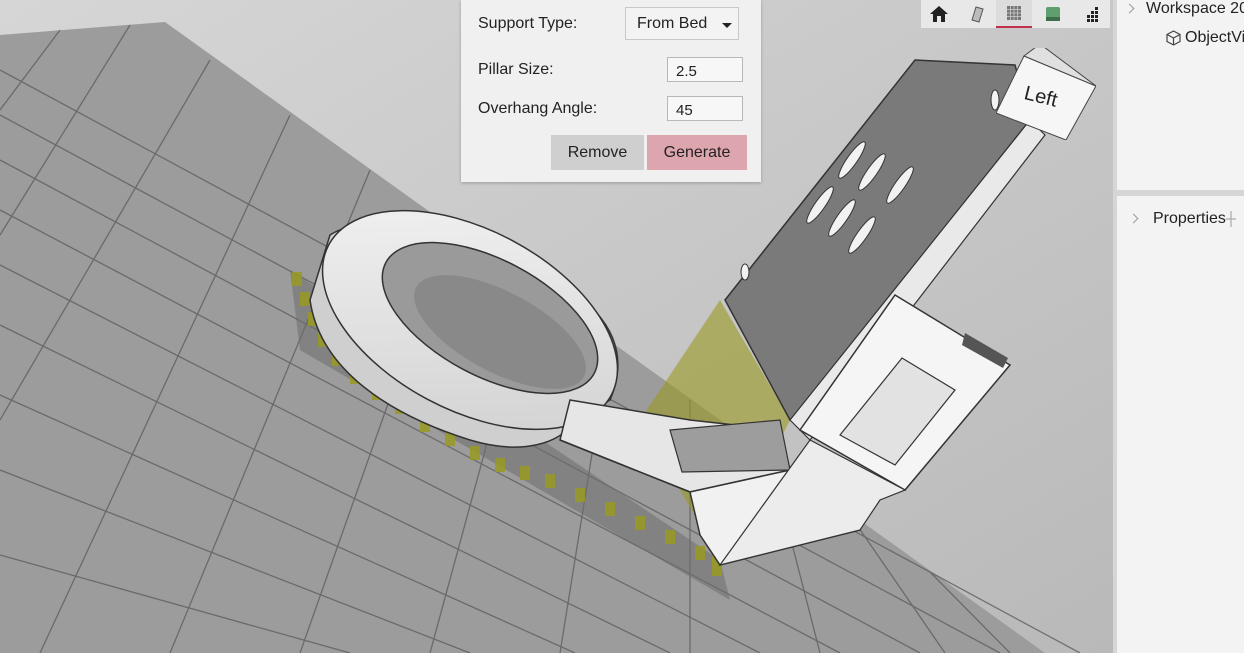  I want to click on properties-header: Properties, so click(1189, 219).